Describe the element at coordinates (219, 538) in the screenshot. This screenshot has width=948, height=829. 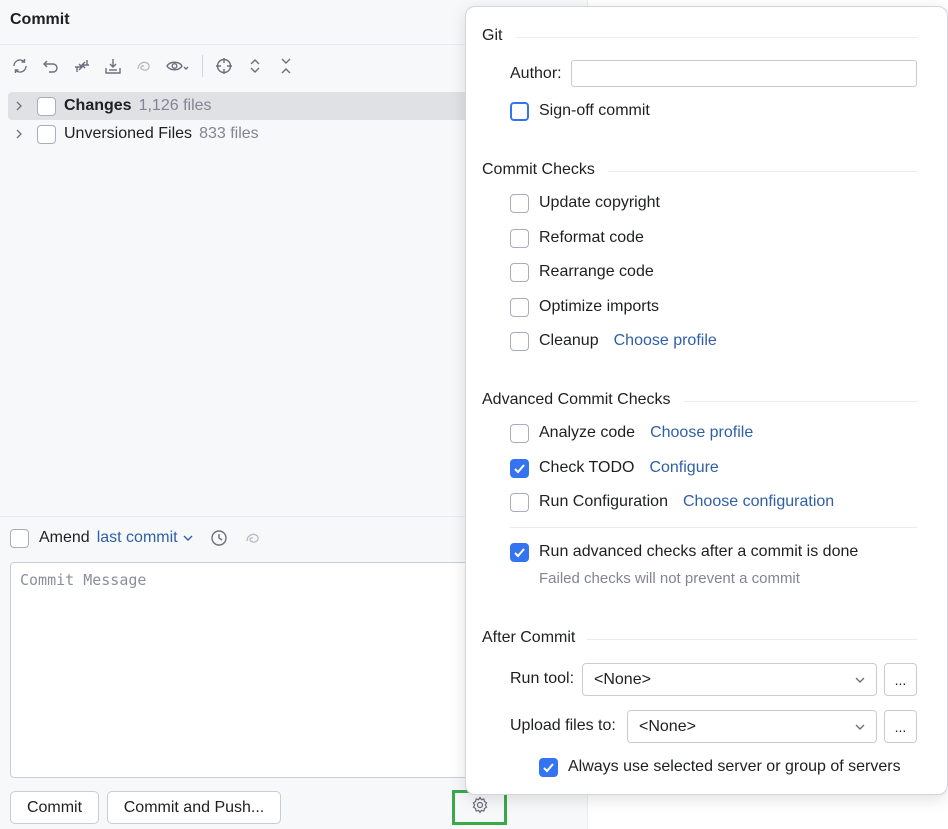
I see `history-icon` at that location.